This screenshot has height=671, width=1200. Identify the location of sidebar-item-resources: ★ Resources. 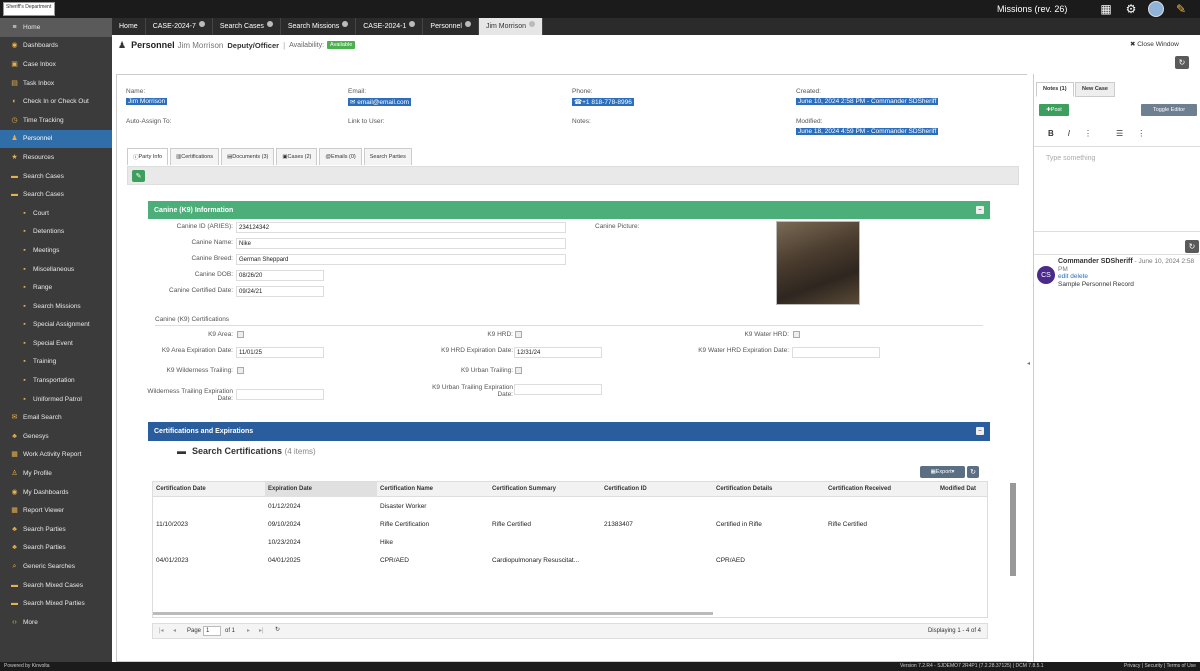
(56, 157).